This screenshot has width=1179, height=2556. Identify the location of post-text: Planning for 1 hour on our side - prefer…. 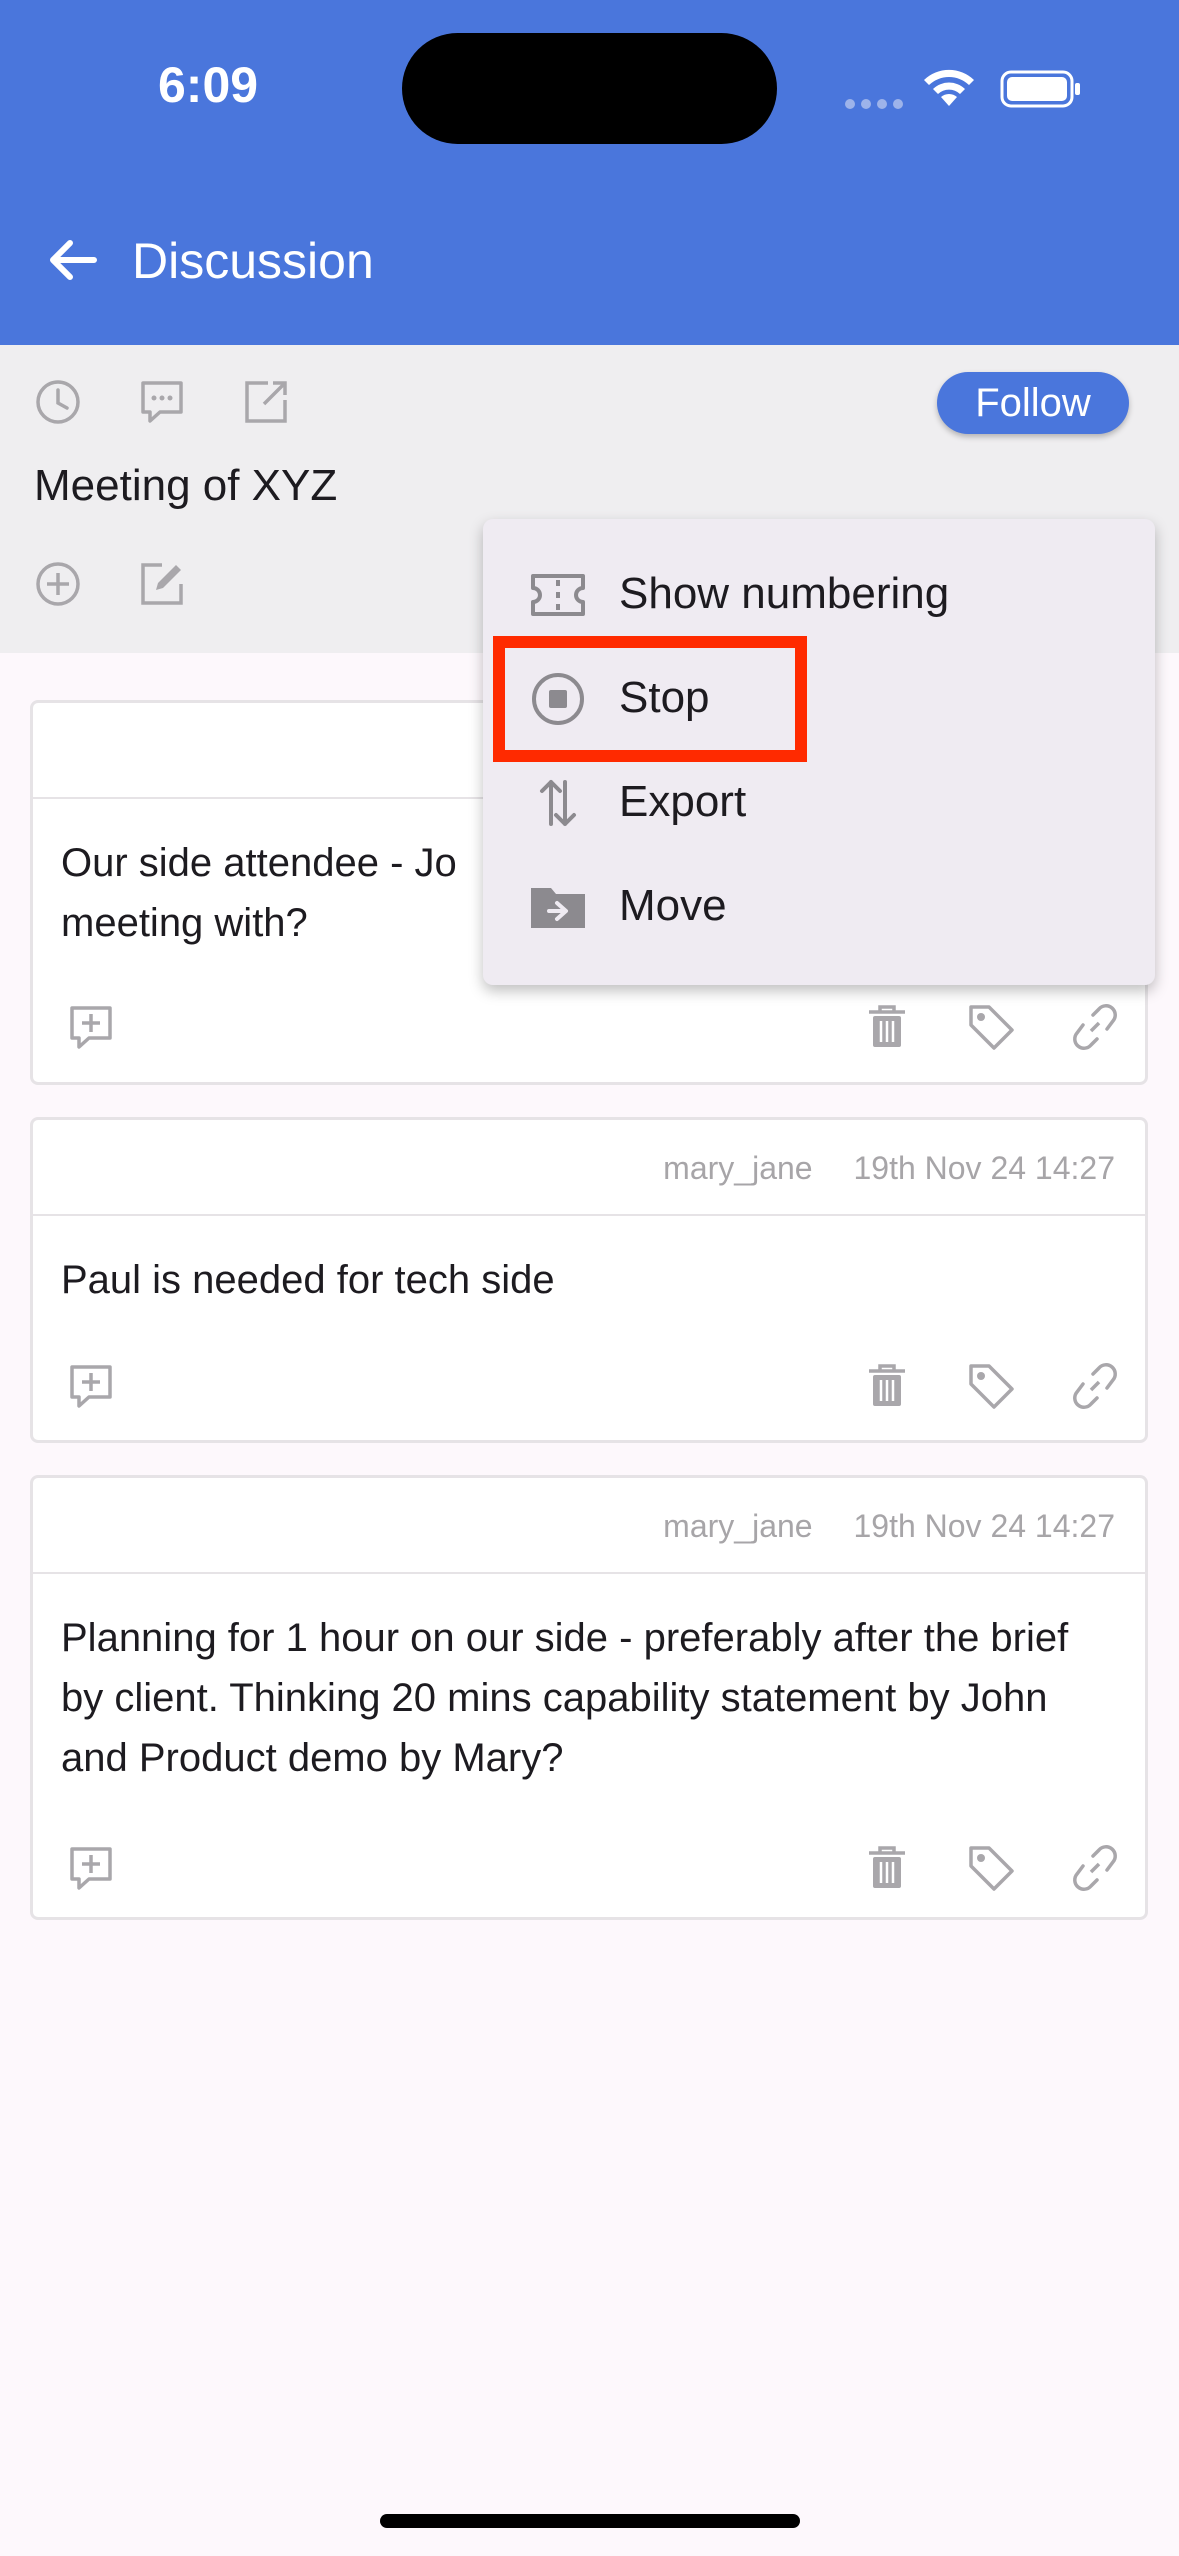
(565, 1698).